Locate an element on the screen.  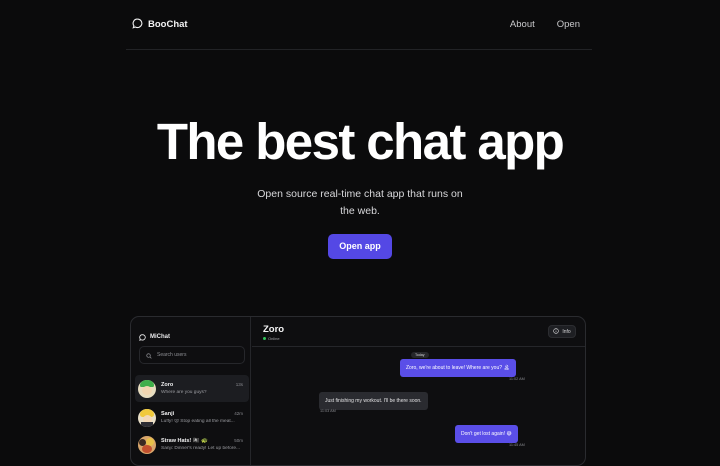
brand: BooChat is located at coordinates (157, 25).